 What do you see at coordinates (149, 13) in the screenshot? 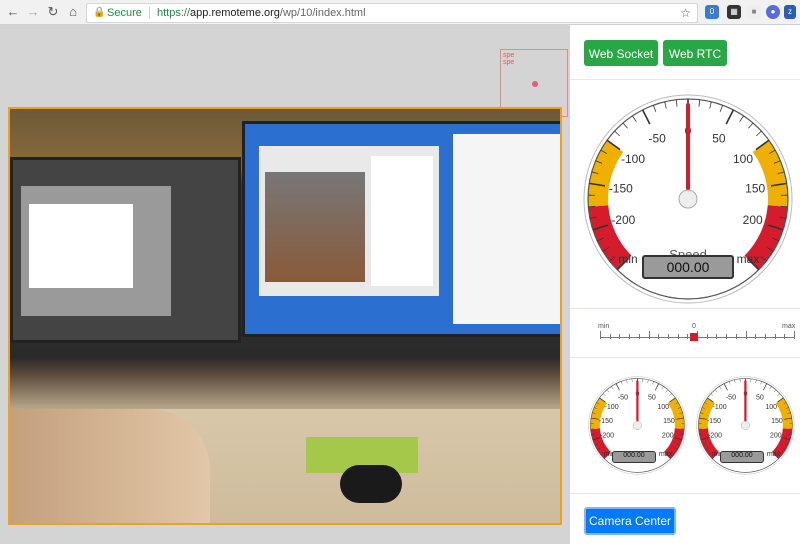
I see `address-separator` at bounding box center [149, 13].